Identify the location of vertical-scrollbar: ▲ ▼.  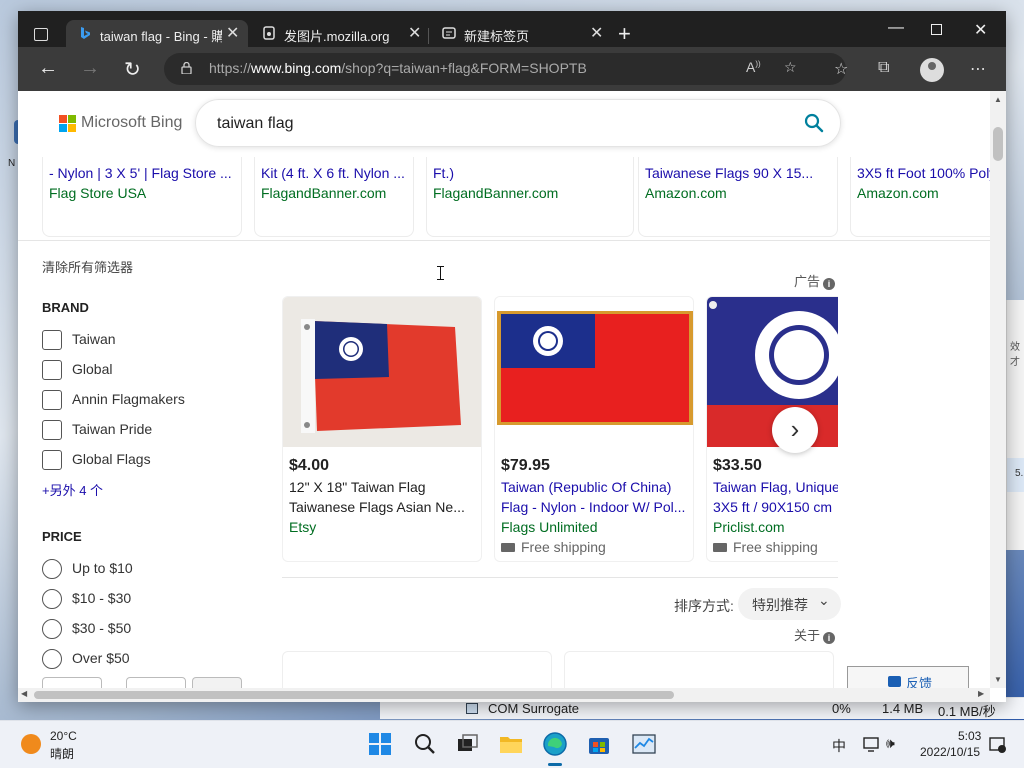
(998, 389).